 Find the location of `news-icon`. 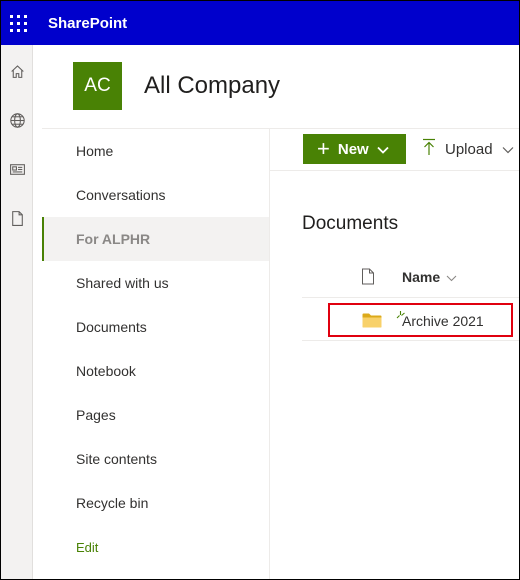

news-icon is located at coordinates (17, 169).